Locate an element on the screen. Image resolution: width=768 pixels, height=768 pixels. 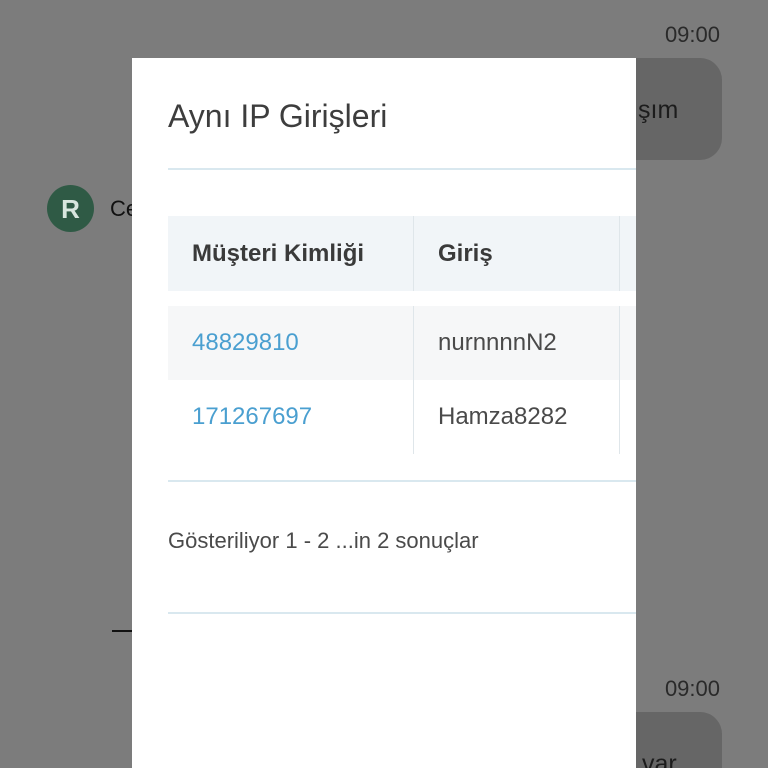
table-row: 171267697 Hamza8282 is located at coordinates (402, 417).